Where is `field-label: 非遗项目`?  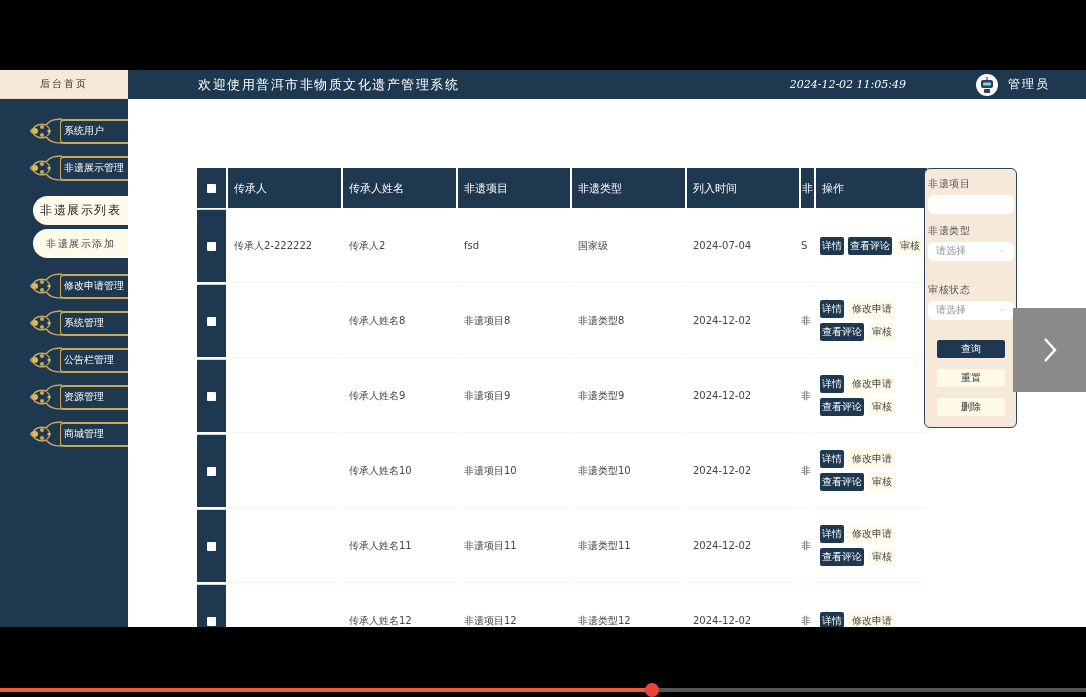
field-label: 非遗项目 is located at coordinates (949, 184).